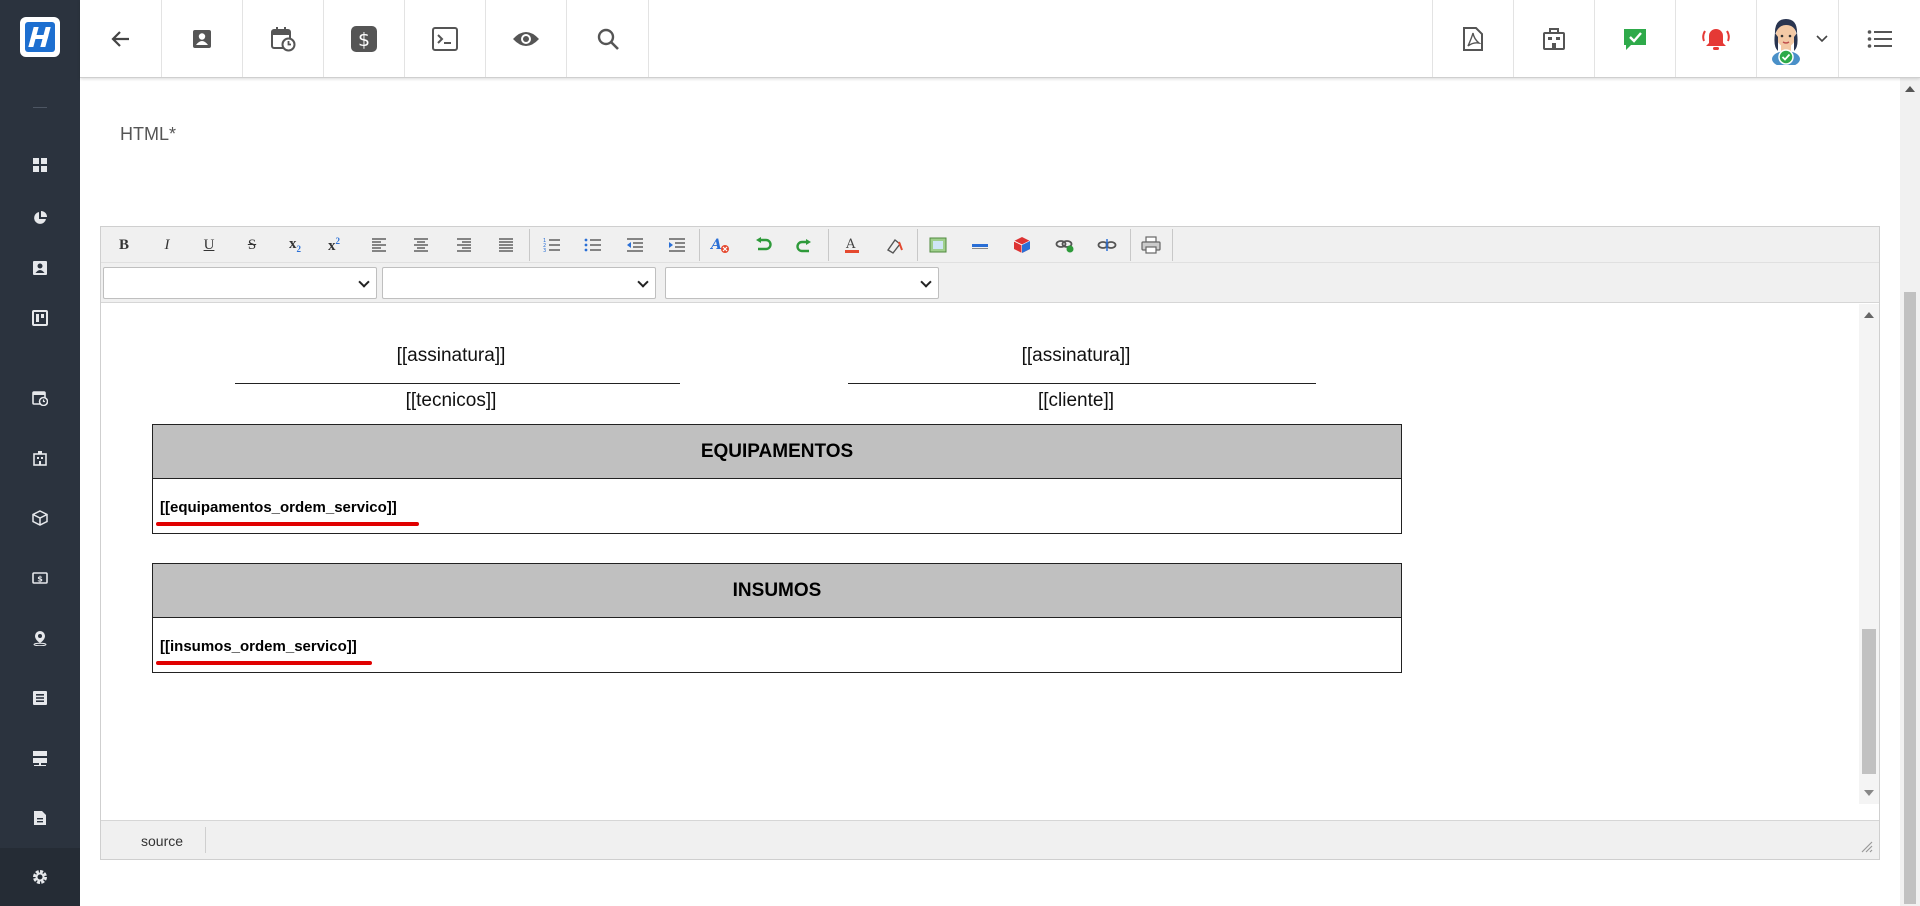 Image resolution: width=1920 pixels, height=906 pixels. What do you see at coordinates (1065, 245) in the screenshot?
I see `insert-link-button` at bounding box center [1065, 245].